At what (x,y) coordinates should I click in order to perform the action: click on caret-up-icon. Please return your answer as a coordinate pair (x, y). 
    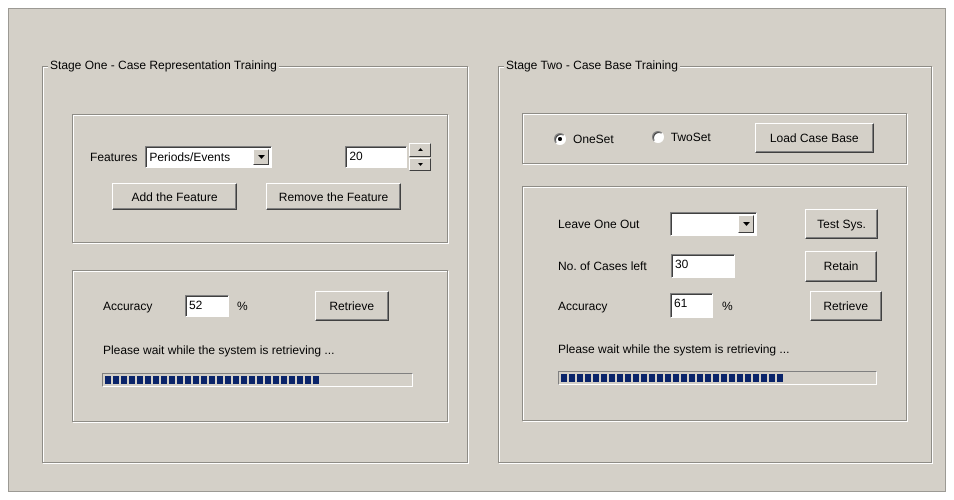
    Looking at the image, I should click on (420, 150).